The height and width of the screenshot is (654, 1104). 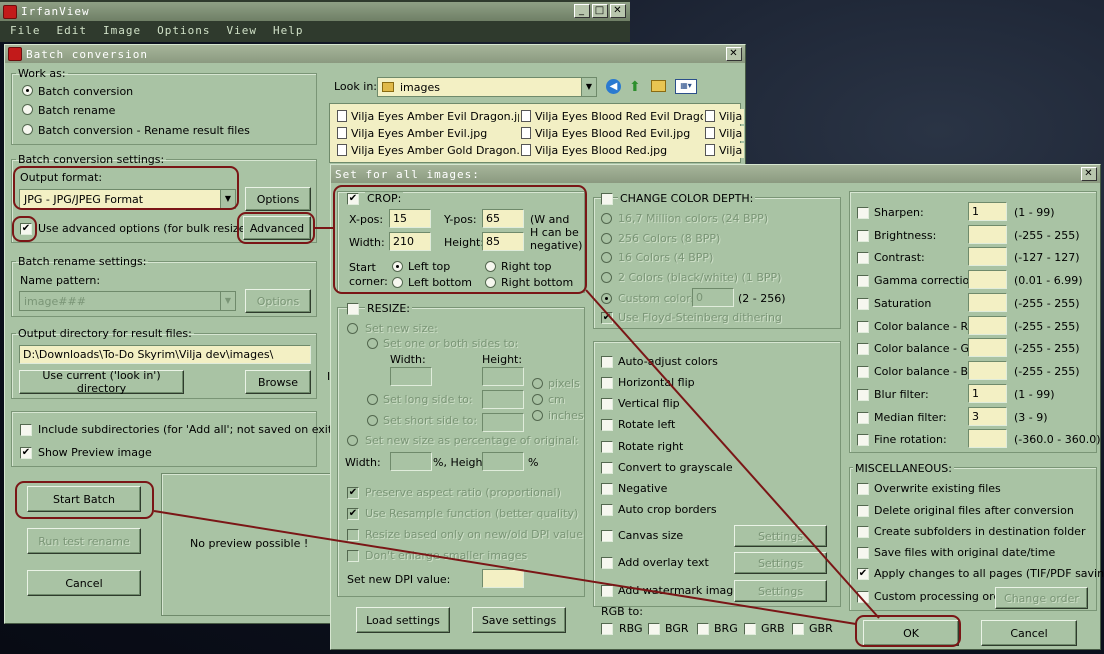 I want to click on sharpen-checkbox, so click(x=863, y=213).